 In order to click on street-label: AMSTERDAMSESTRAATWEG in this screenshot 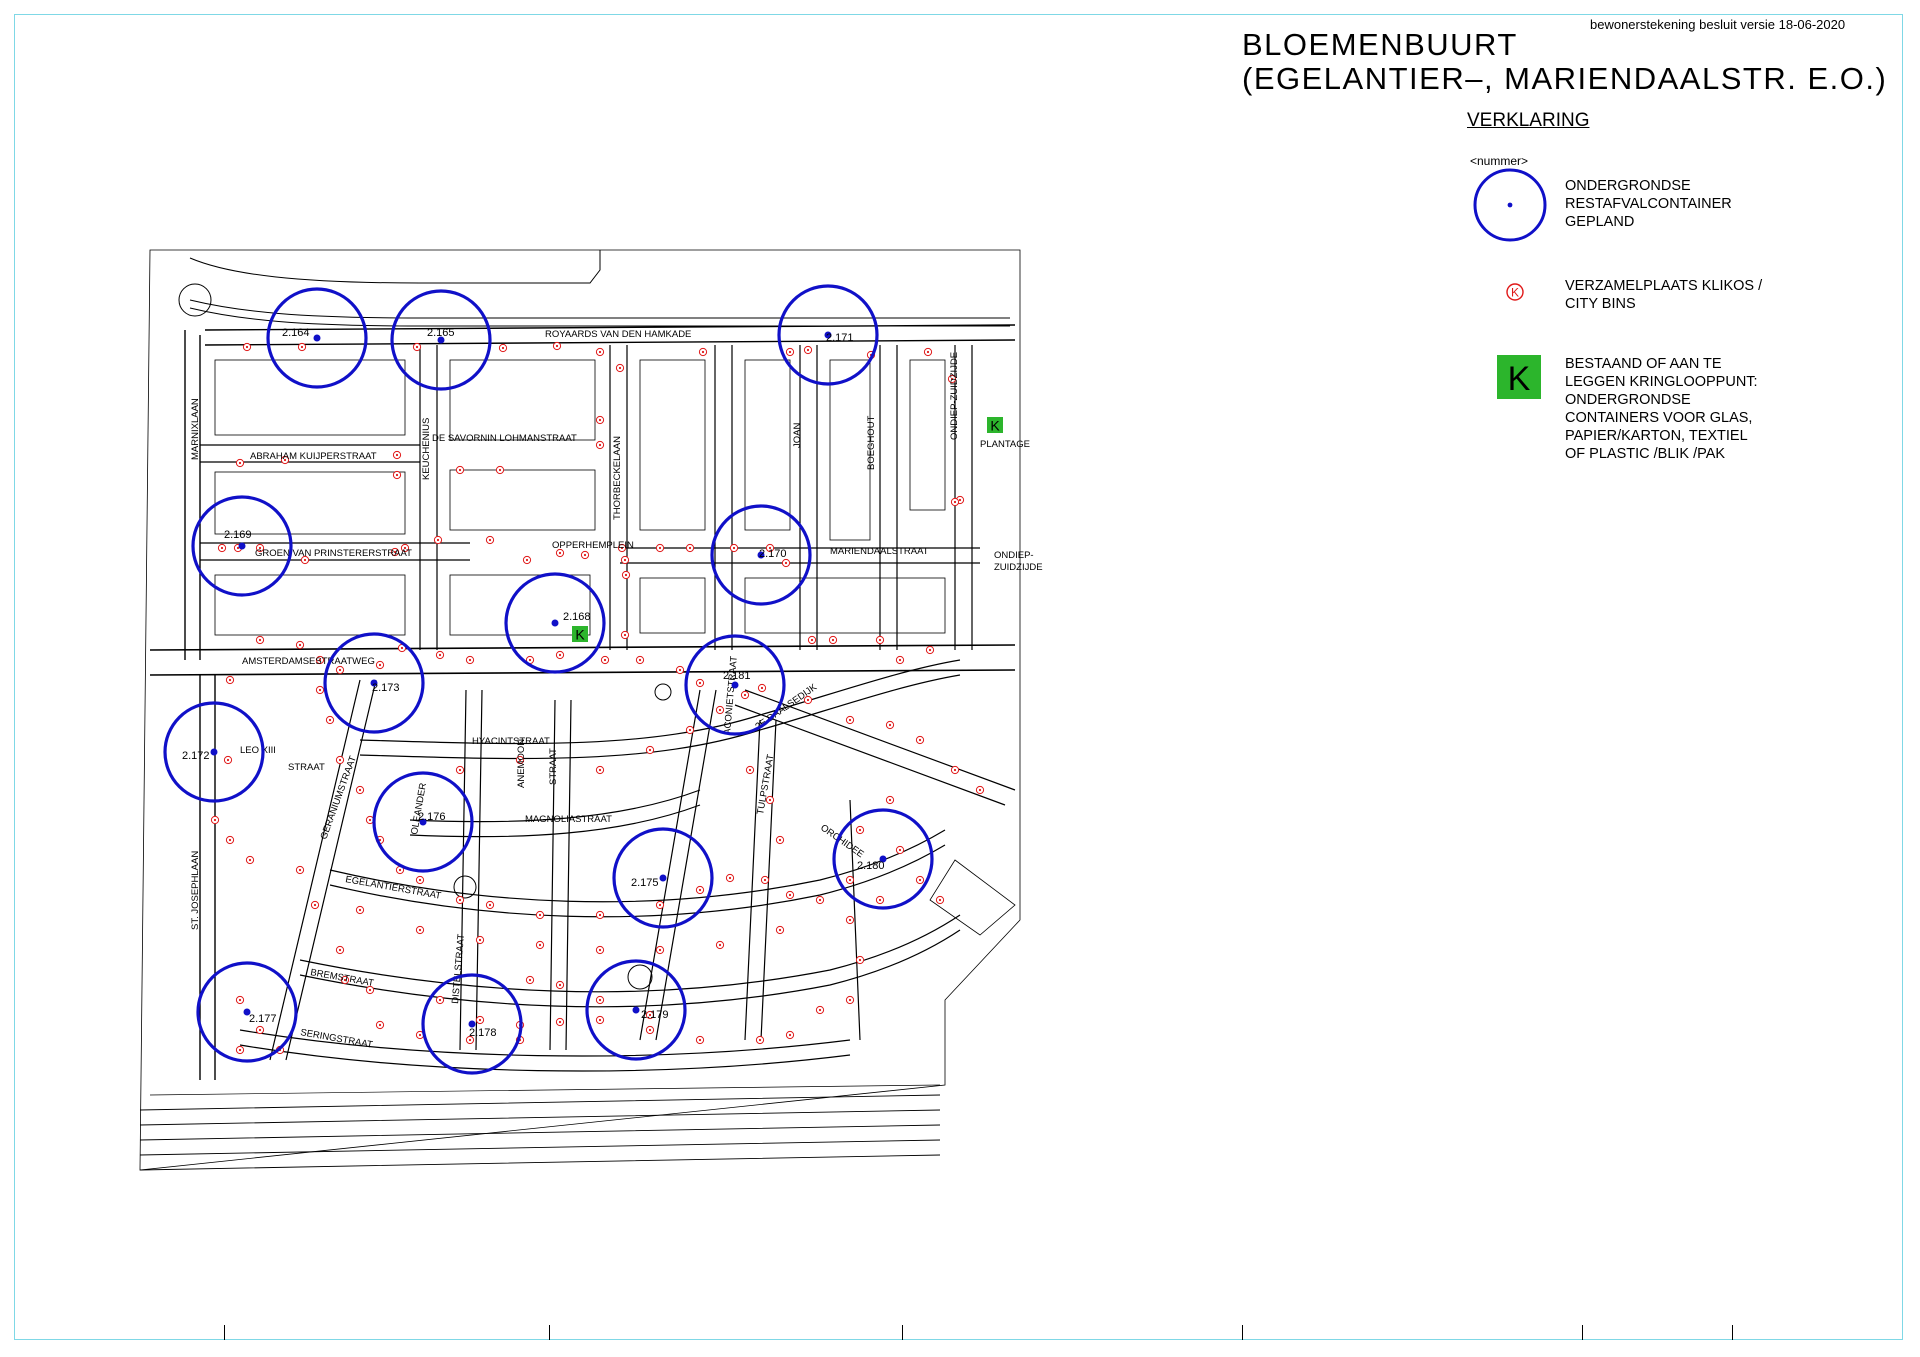, I will do `click(308, 661)`.